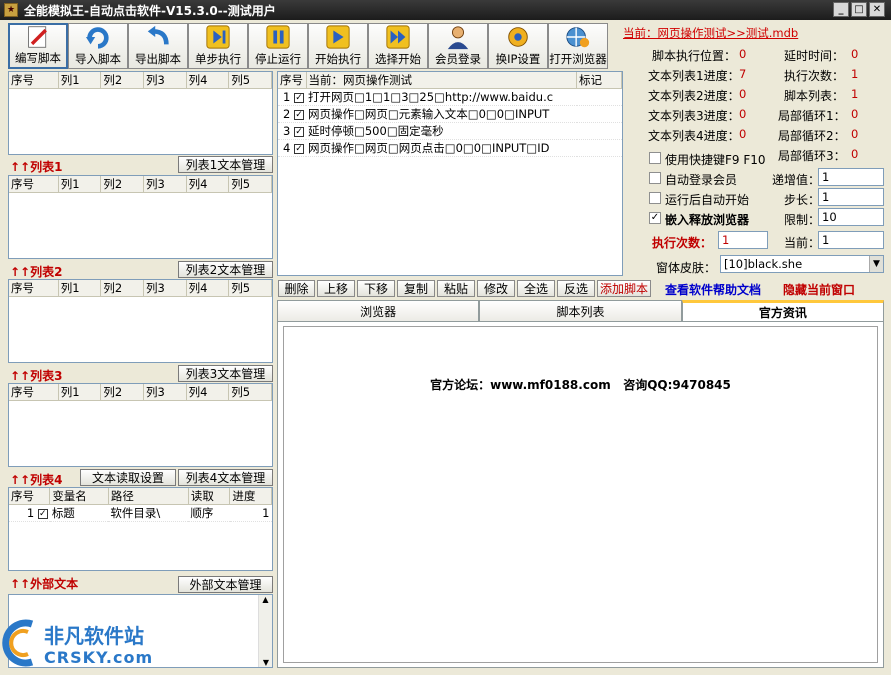 Image resolution: width=891 pixels, height=675 pixels. I want to click on list1-text-manage-button: 列表1文本管理, so click(225, 164).